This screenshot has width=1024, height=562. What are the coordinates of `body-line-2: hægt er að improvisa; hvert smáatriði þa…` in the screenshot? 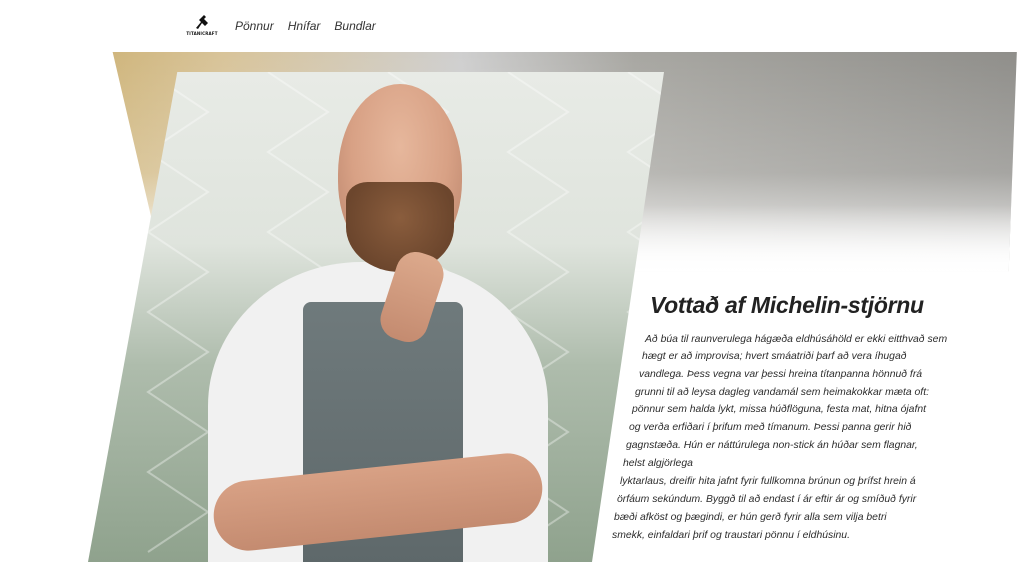 It's located at (774, 356).